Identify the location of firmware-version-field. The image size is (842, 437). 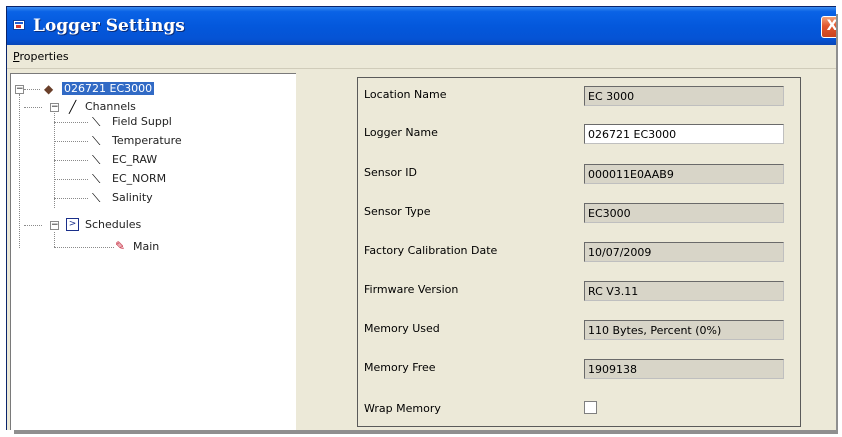
(684, 291).